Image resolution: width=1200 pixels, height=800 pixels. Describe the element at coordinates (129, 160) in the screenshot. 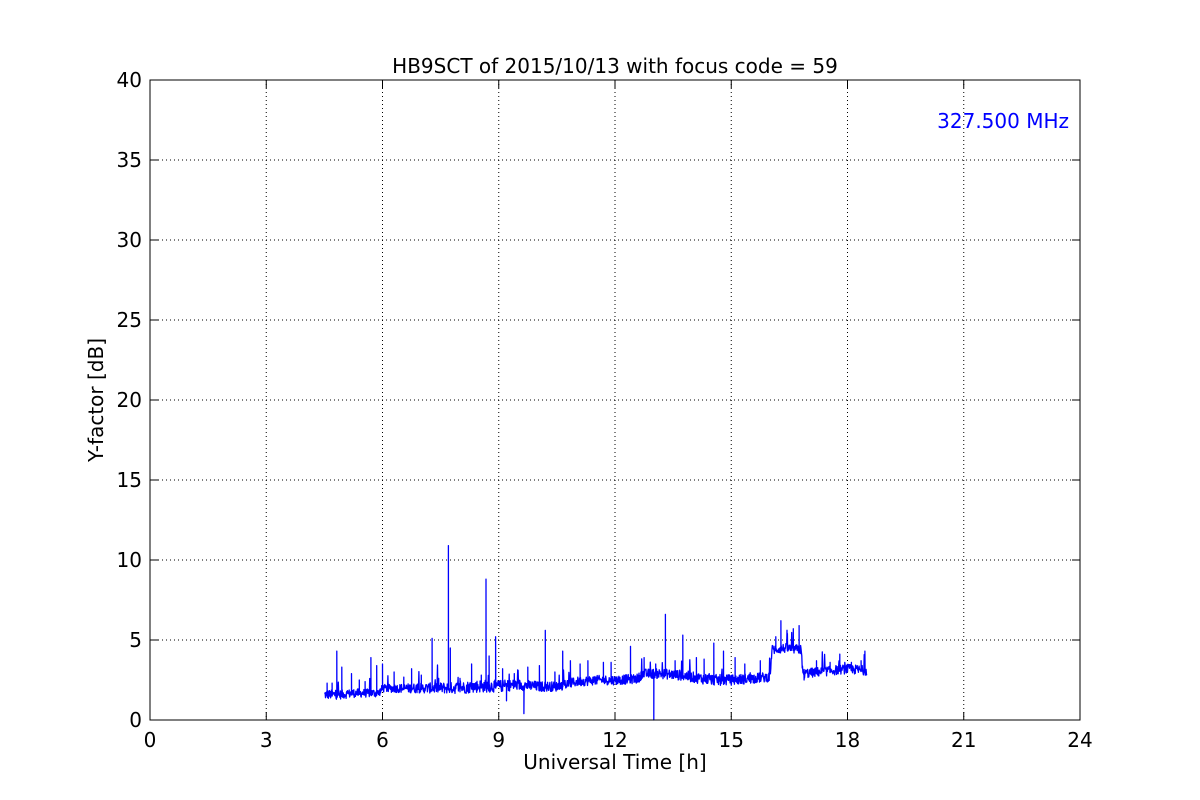

I see `y-tick-label: 35` at that location.